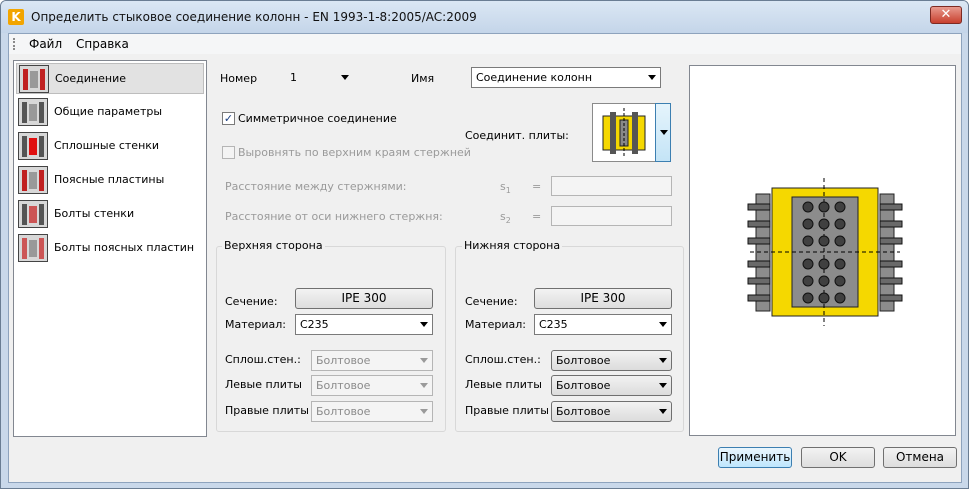 The image size is (969, 489). What do you see at coordinates (110, 214) in the screenshot?
I see `nav-item-web-bolts: Болты стенки` at bounding box center [110, 214].